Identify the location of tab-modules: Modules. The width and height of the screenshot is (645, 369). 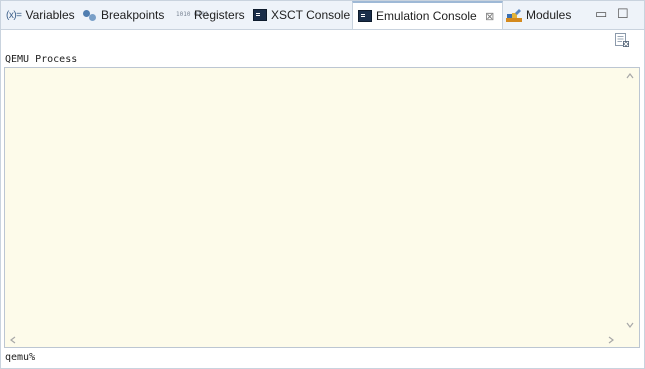
(538, 15).